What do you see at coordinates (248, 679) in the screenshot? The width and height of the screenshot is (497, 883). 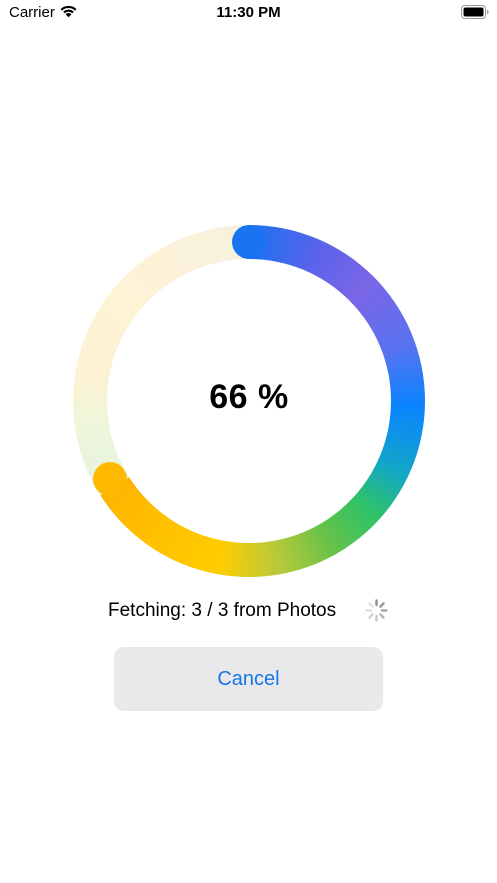 I see `cancel-button: Cancel` at bounding box center [248, 679].